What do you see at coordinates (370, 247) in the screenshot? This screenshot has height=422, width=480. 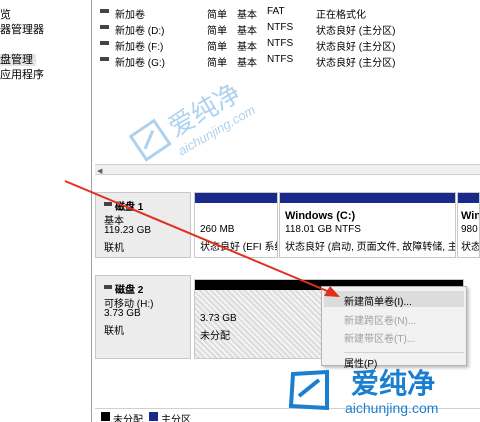 I see `partition-status: 状态良好 (启动, 页面文件, 故障转储, 主` at bounding box center [370, 247].